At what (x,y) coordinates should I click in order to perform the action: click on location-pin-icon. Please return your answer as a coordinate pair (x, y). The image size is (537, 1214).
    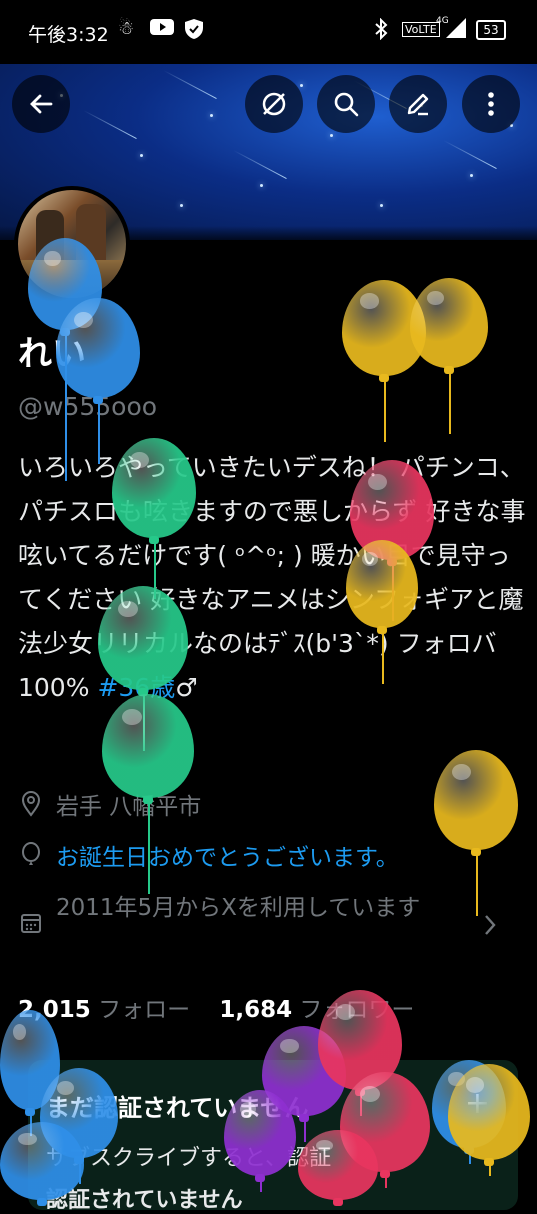
    Looking at the image, I should click on (31, 804).